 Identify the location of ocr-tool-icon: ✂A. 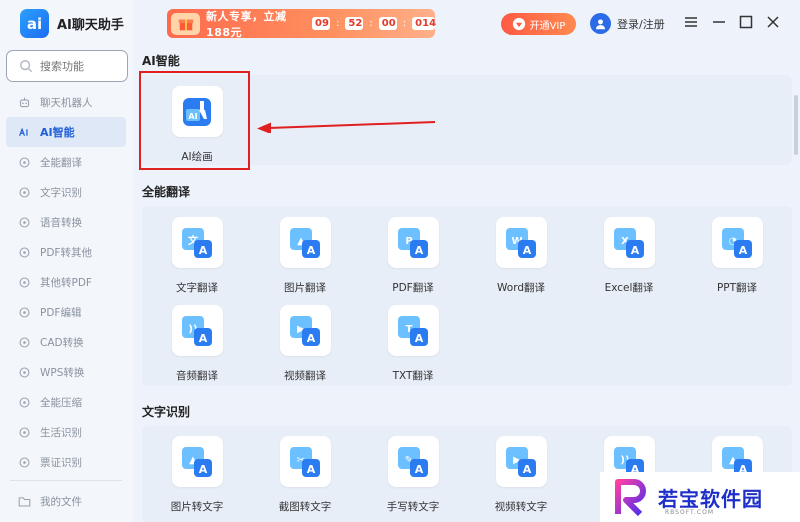
(305, 461).